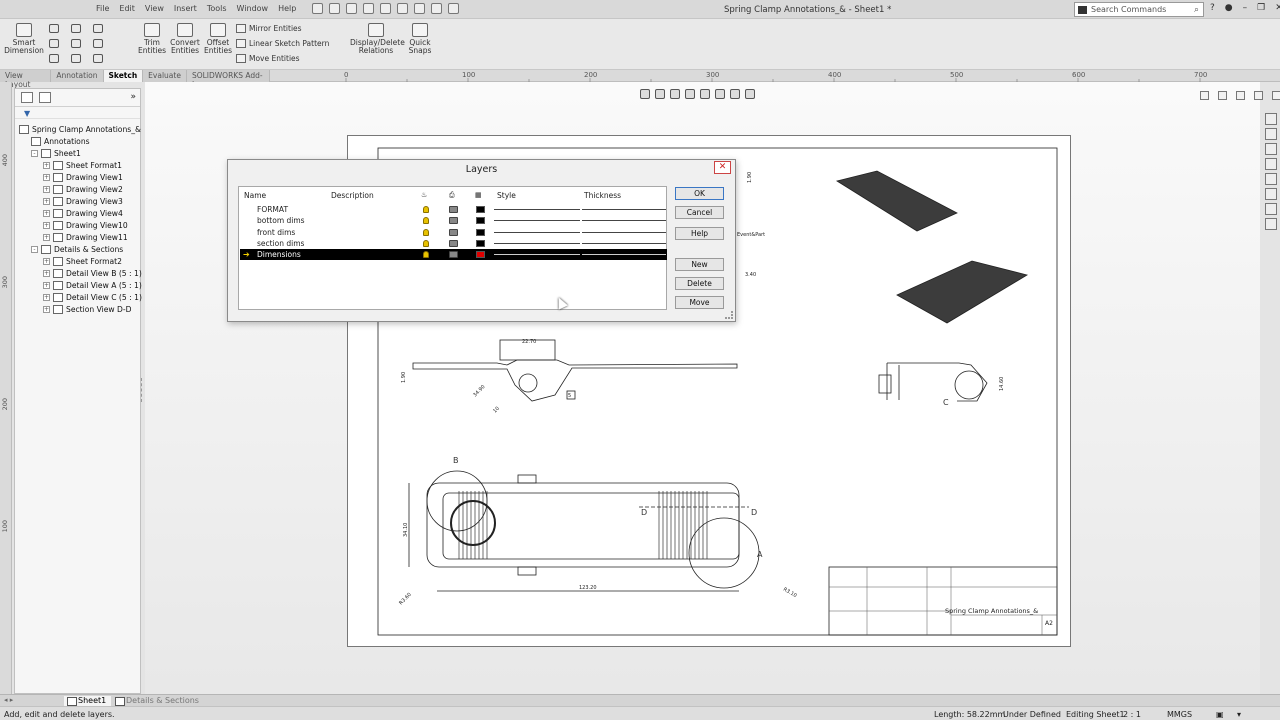 This screenshot has height=720, width=1280. What do you see at coordinates (529, 342) in the screenshot?
I see `dim-top-width: 22.70` at bounding box center [529, 342].